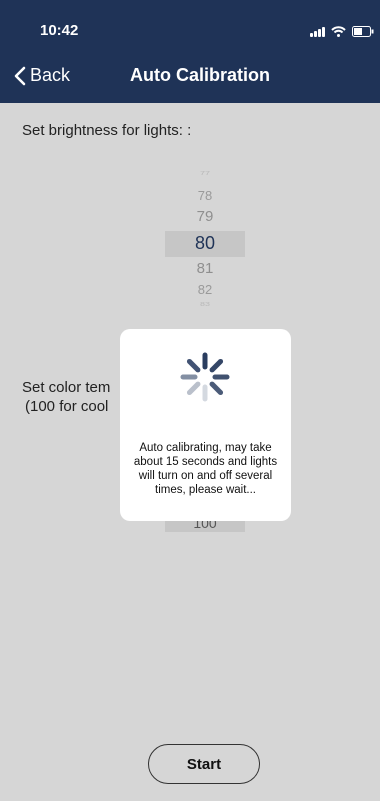  What do you see at coordinates (205, 304) in the screenshot?
I see `picker-item: 83` at bounding box center [205, 304].